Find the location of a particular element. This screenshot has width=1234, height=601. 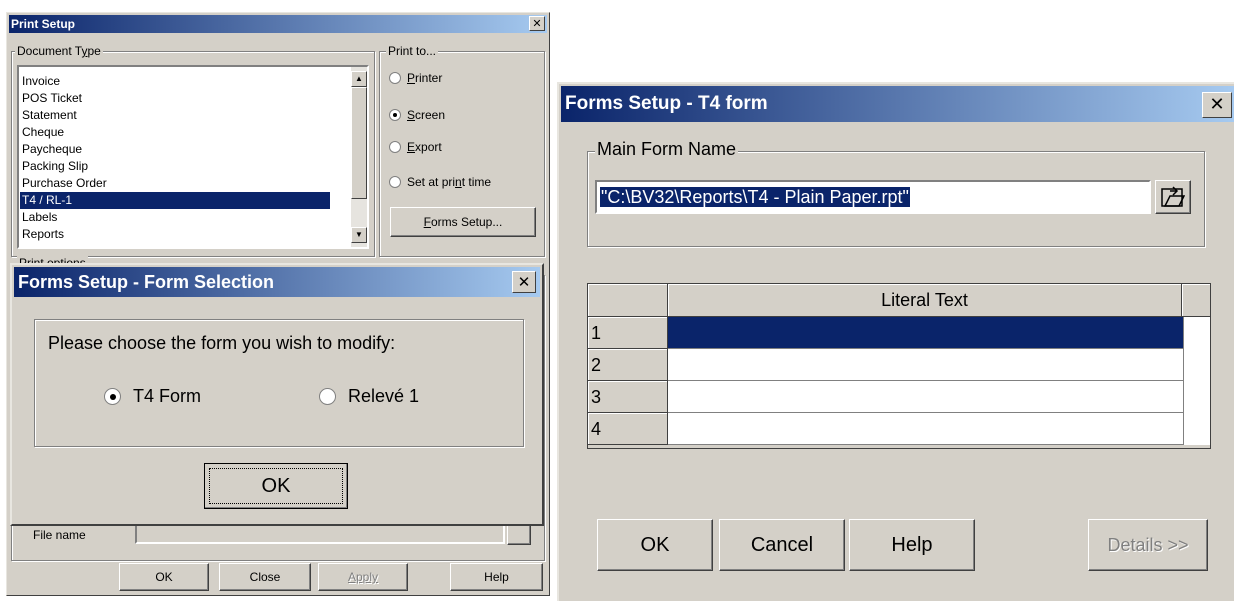

radio-set-at-print-time: Set at print time is located at coordinates (440, 182).